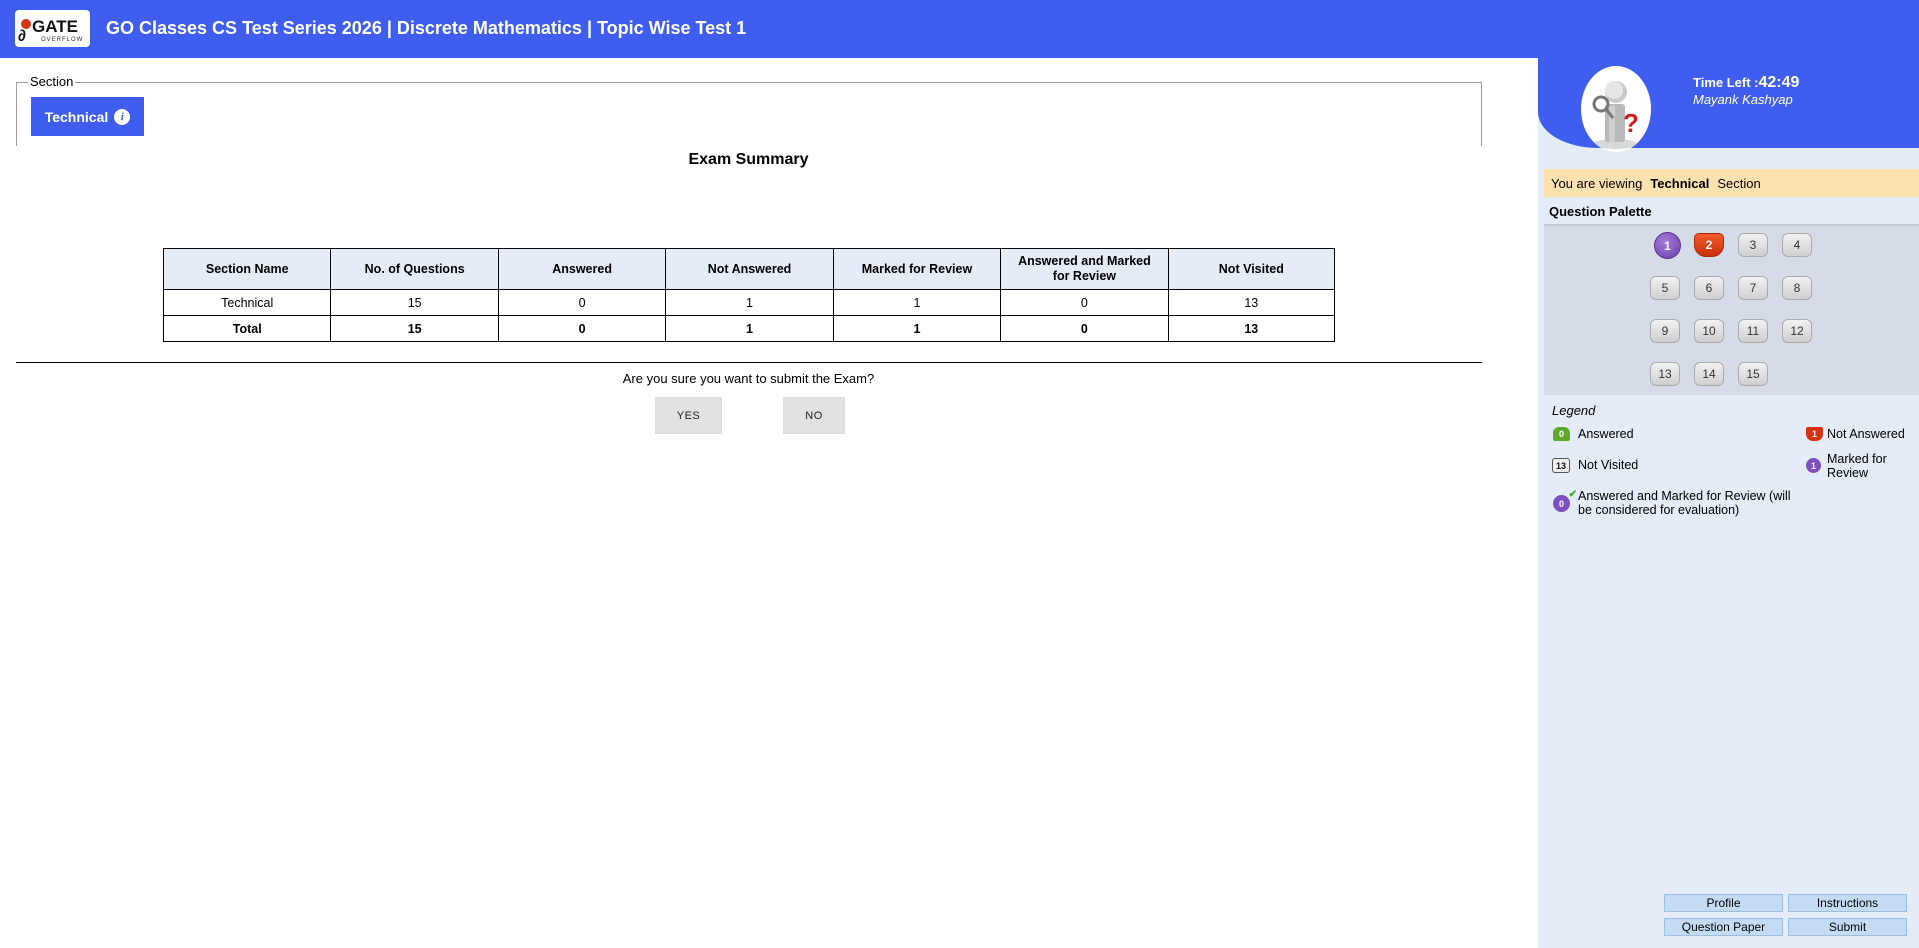 The height and width of the screenshot is (948, 1919). Describe the element at coordinates (1597, 183) in the screenshot. I see `viewing-prefix: You are viewing` at that location.